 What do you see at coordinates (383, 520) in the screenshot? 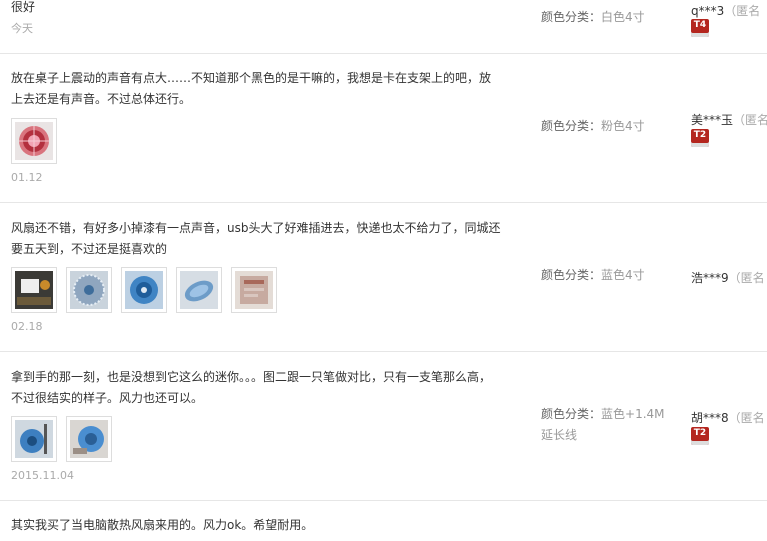
I see `review-item: 其实我买了当电脑散热风扇来用的。风力ok。希望耐用。` at bounding box center [383, 520].